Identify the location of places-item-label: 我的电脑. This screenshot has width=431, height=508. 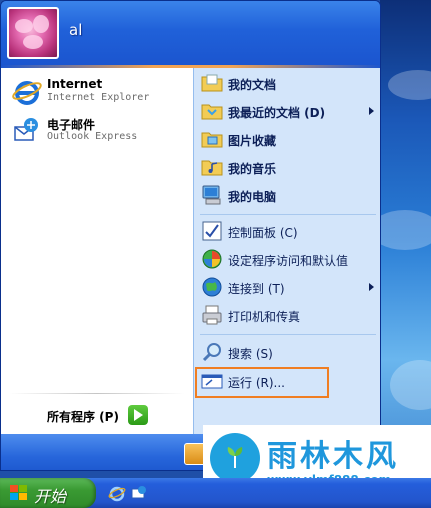
(252, 197).